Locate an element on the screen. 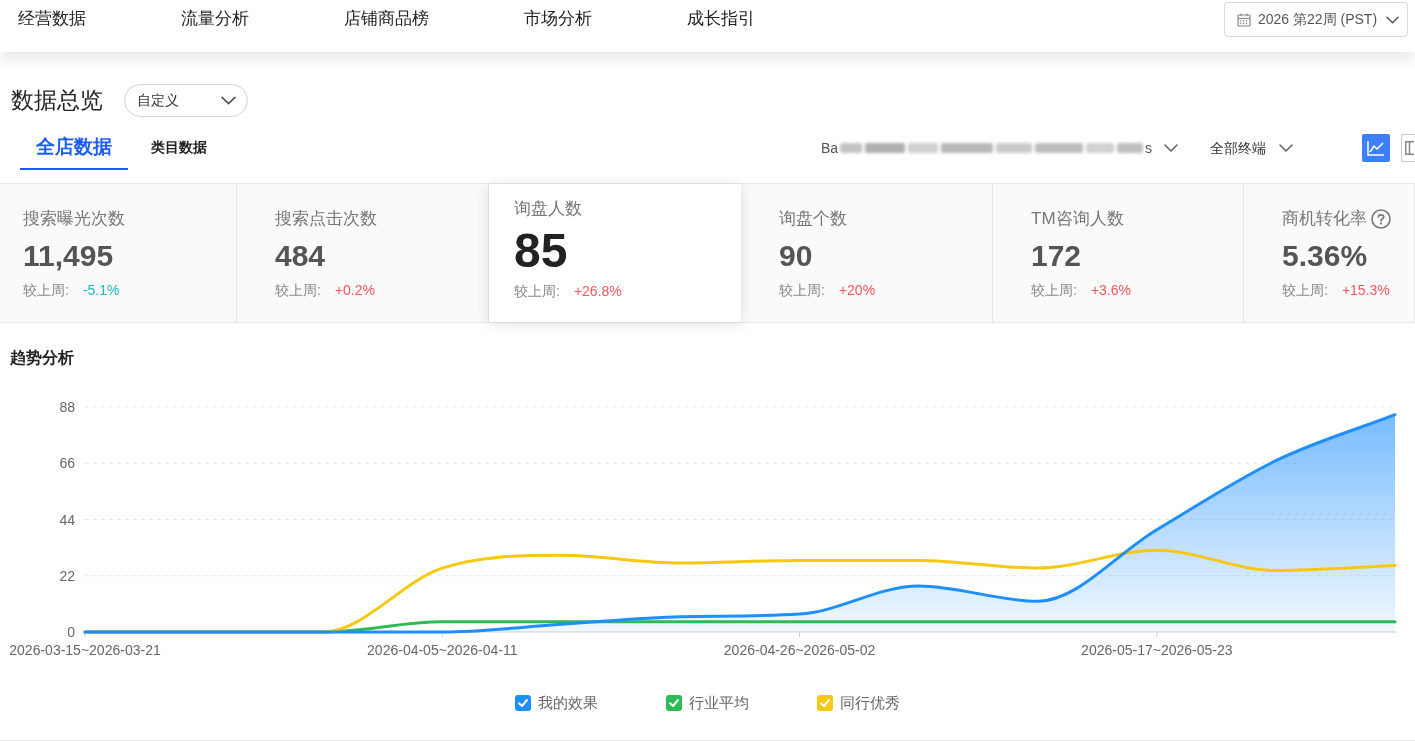 This screenshot has width=1415, height=741. columns-icon is located at coordinates (1409, 148).